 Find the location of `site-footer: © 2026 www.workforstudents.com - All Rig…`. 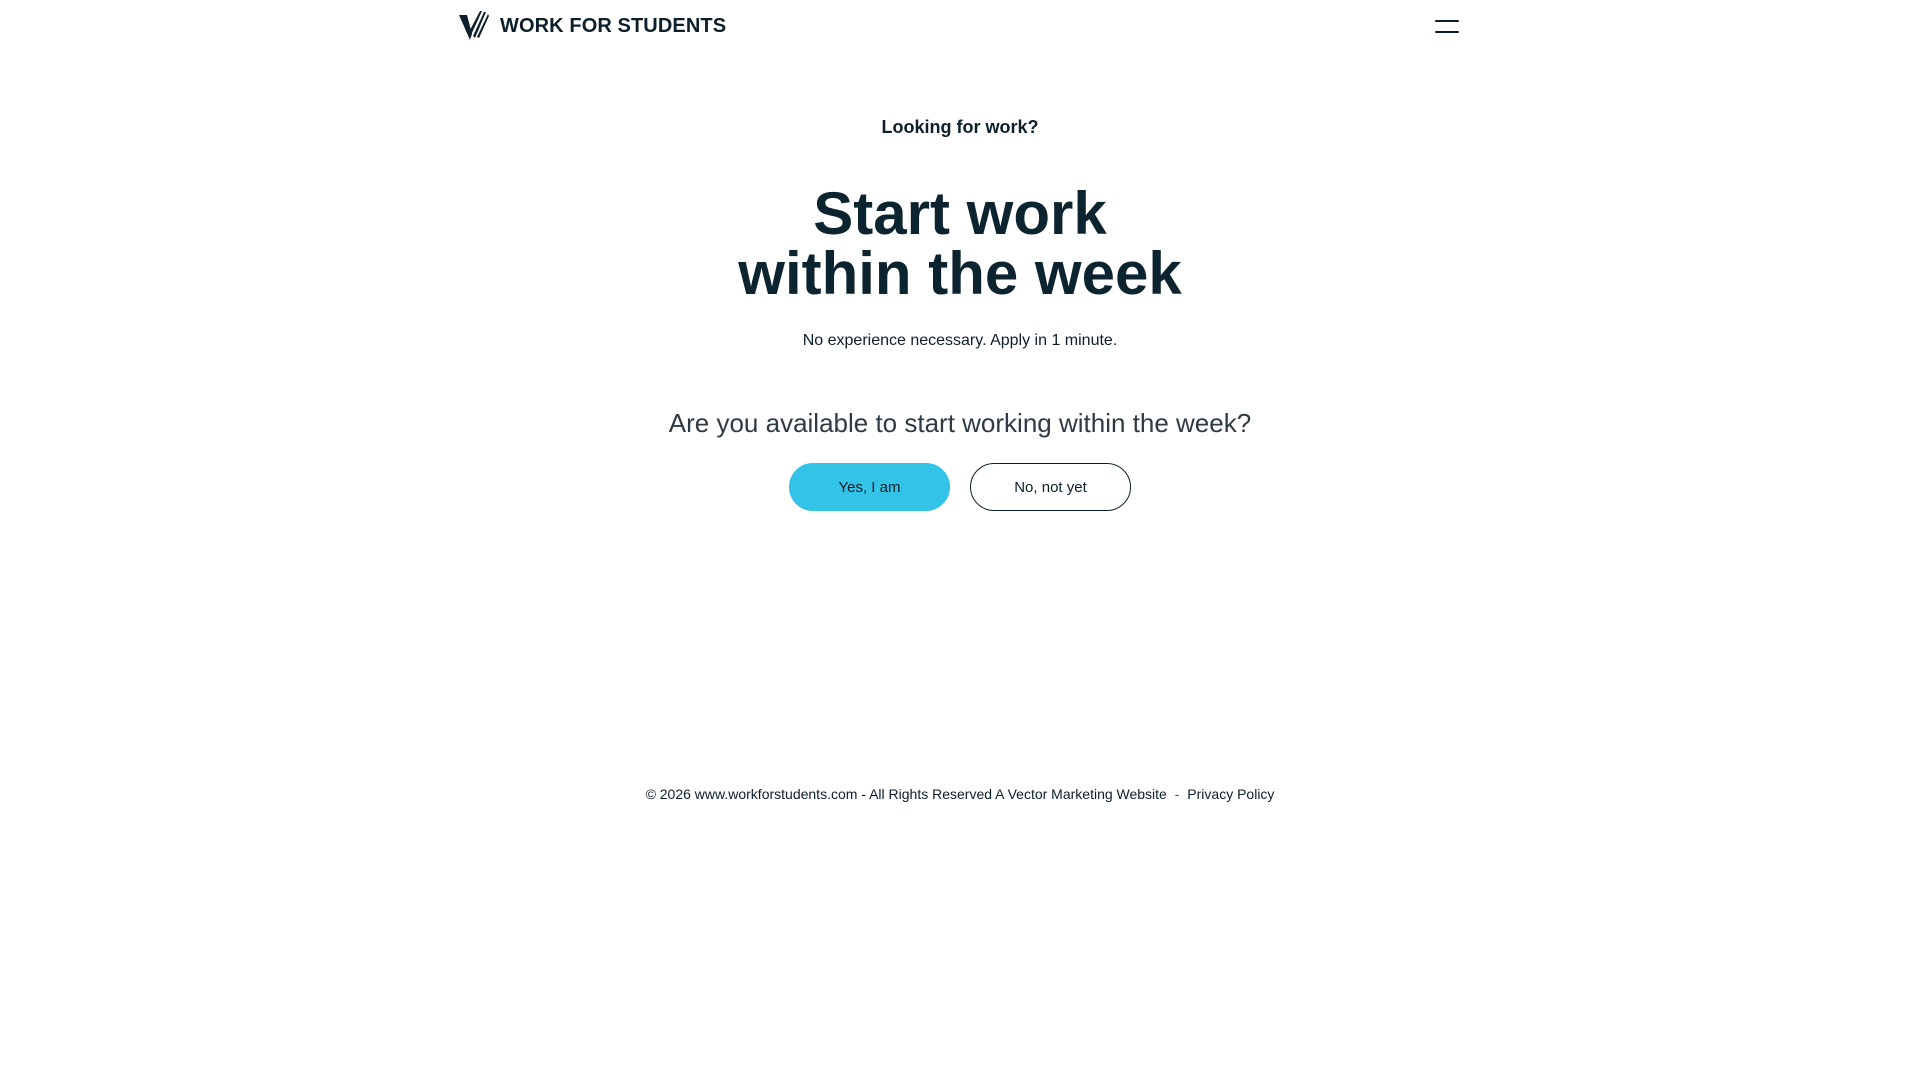

site-footer: © 2026 www.workforstudents.com - All Rig… is located at coordinates (960, 794).